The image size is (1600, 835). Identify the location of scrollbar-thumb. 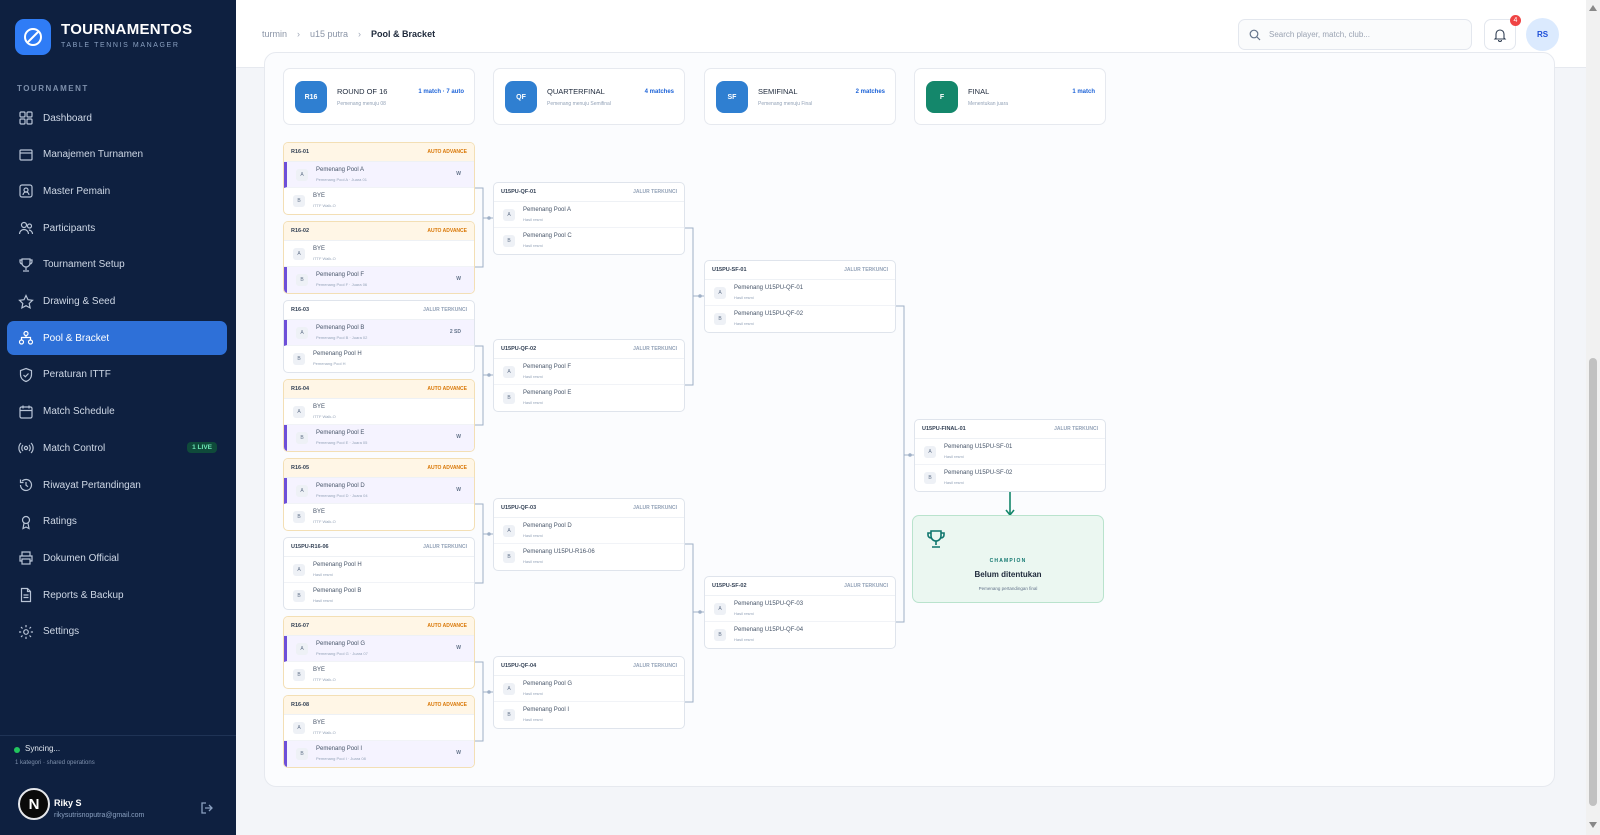
(1593, 582).